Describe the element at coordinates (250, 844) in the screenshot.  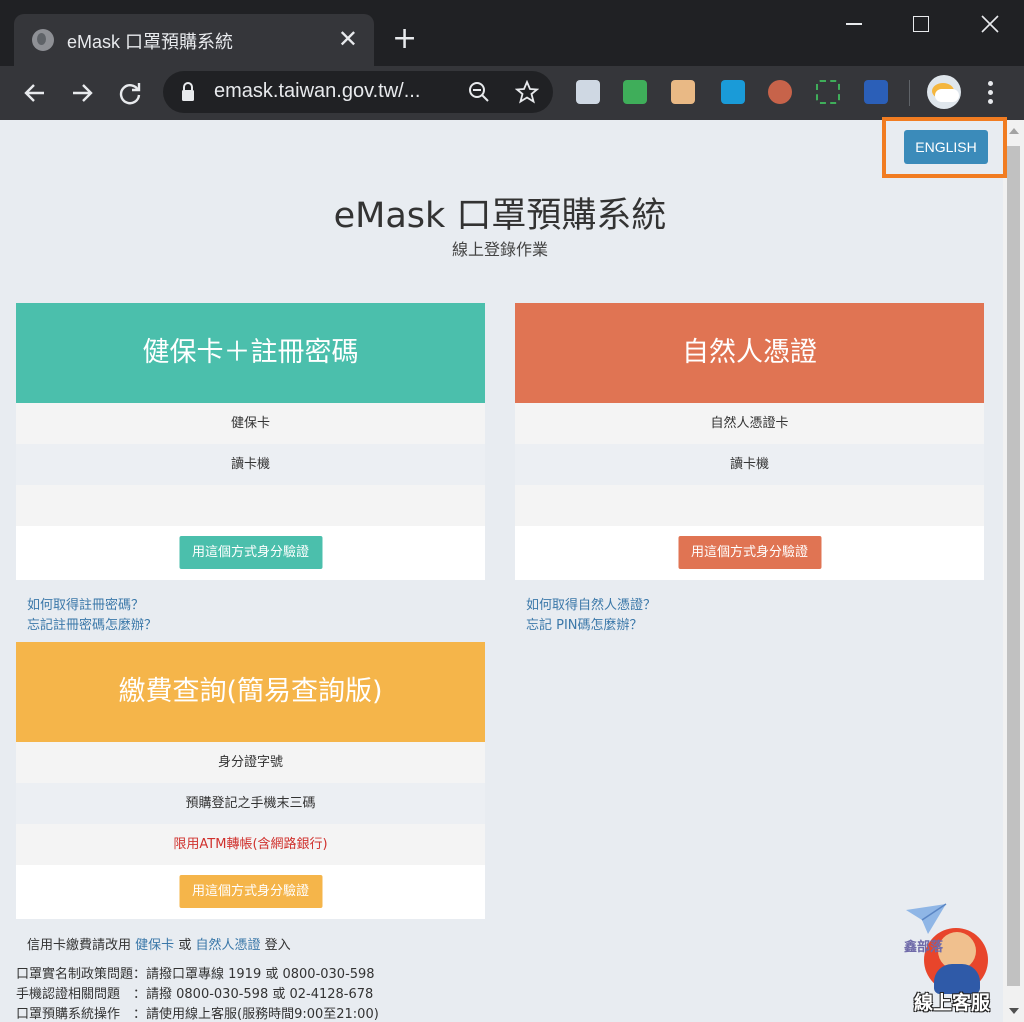
I see `payment-atm-notice: 限用ATM轉帳(含網路銀行)` at that location.